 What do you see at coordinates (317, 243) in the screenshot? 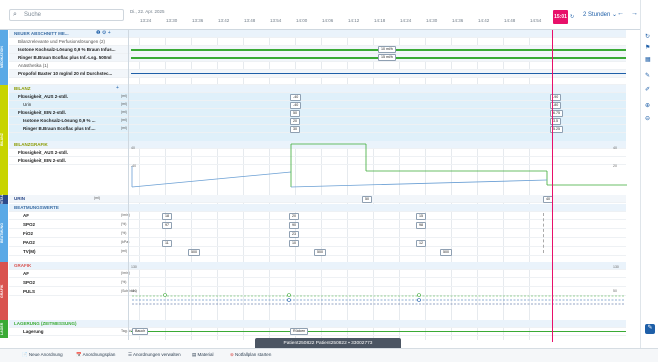
I see `list-item: PAO2 (kPa)` at bounding box center [317, 243].